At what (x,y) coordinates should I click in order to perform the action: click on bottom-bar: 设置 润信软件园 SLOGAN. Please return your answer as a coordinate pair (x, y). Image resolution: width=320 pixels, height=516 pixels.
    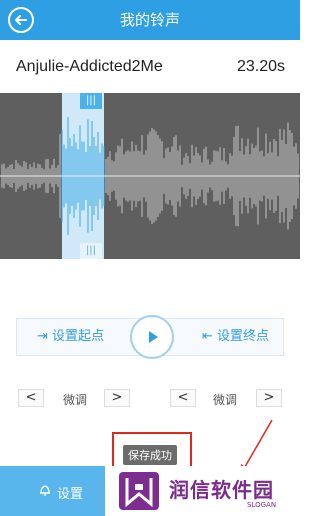
    Looking at the image, I should click on (150, 491).